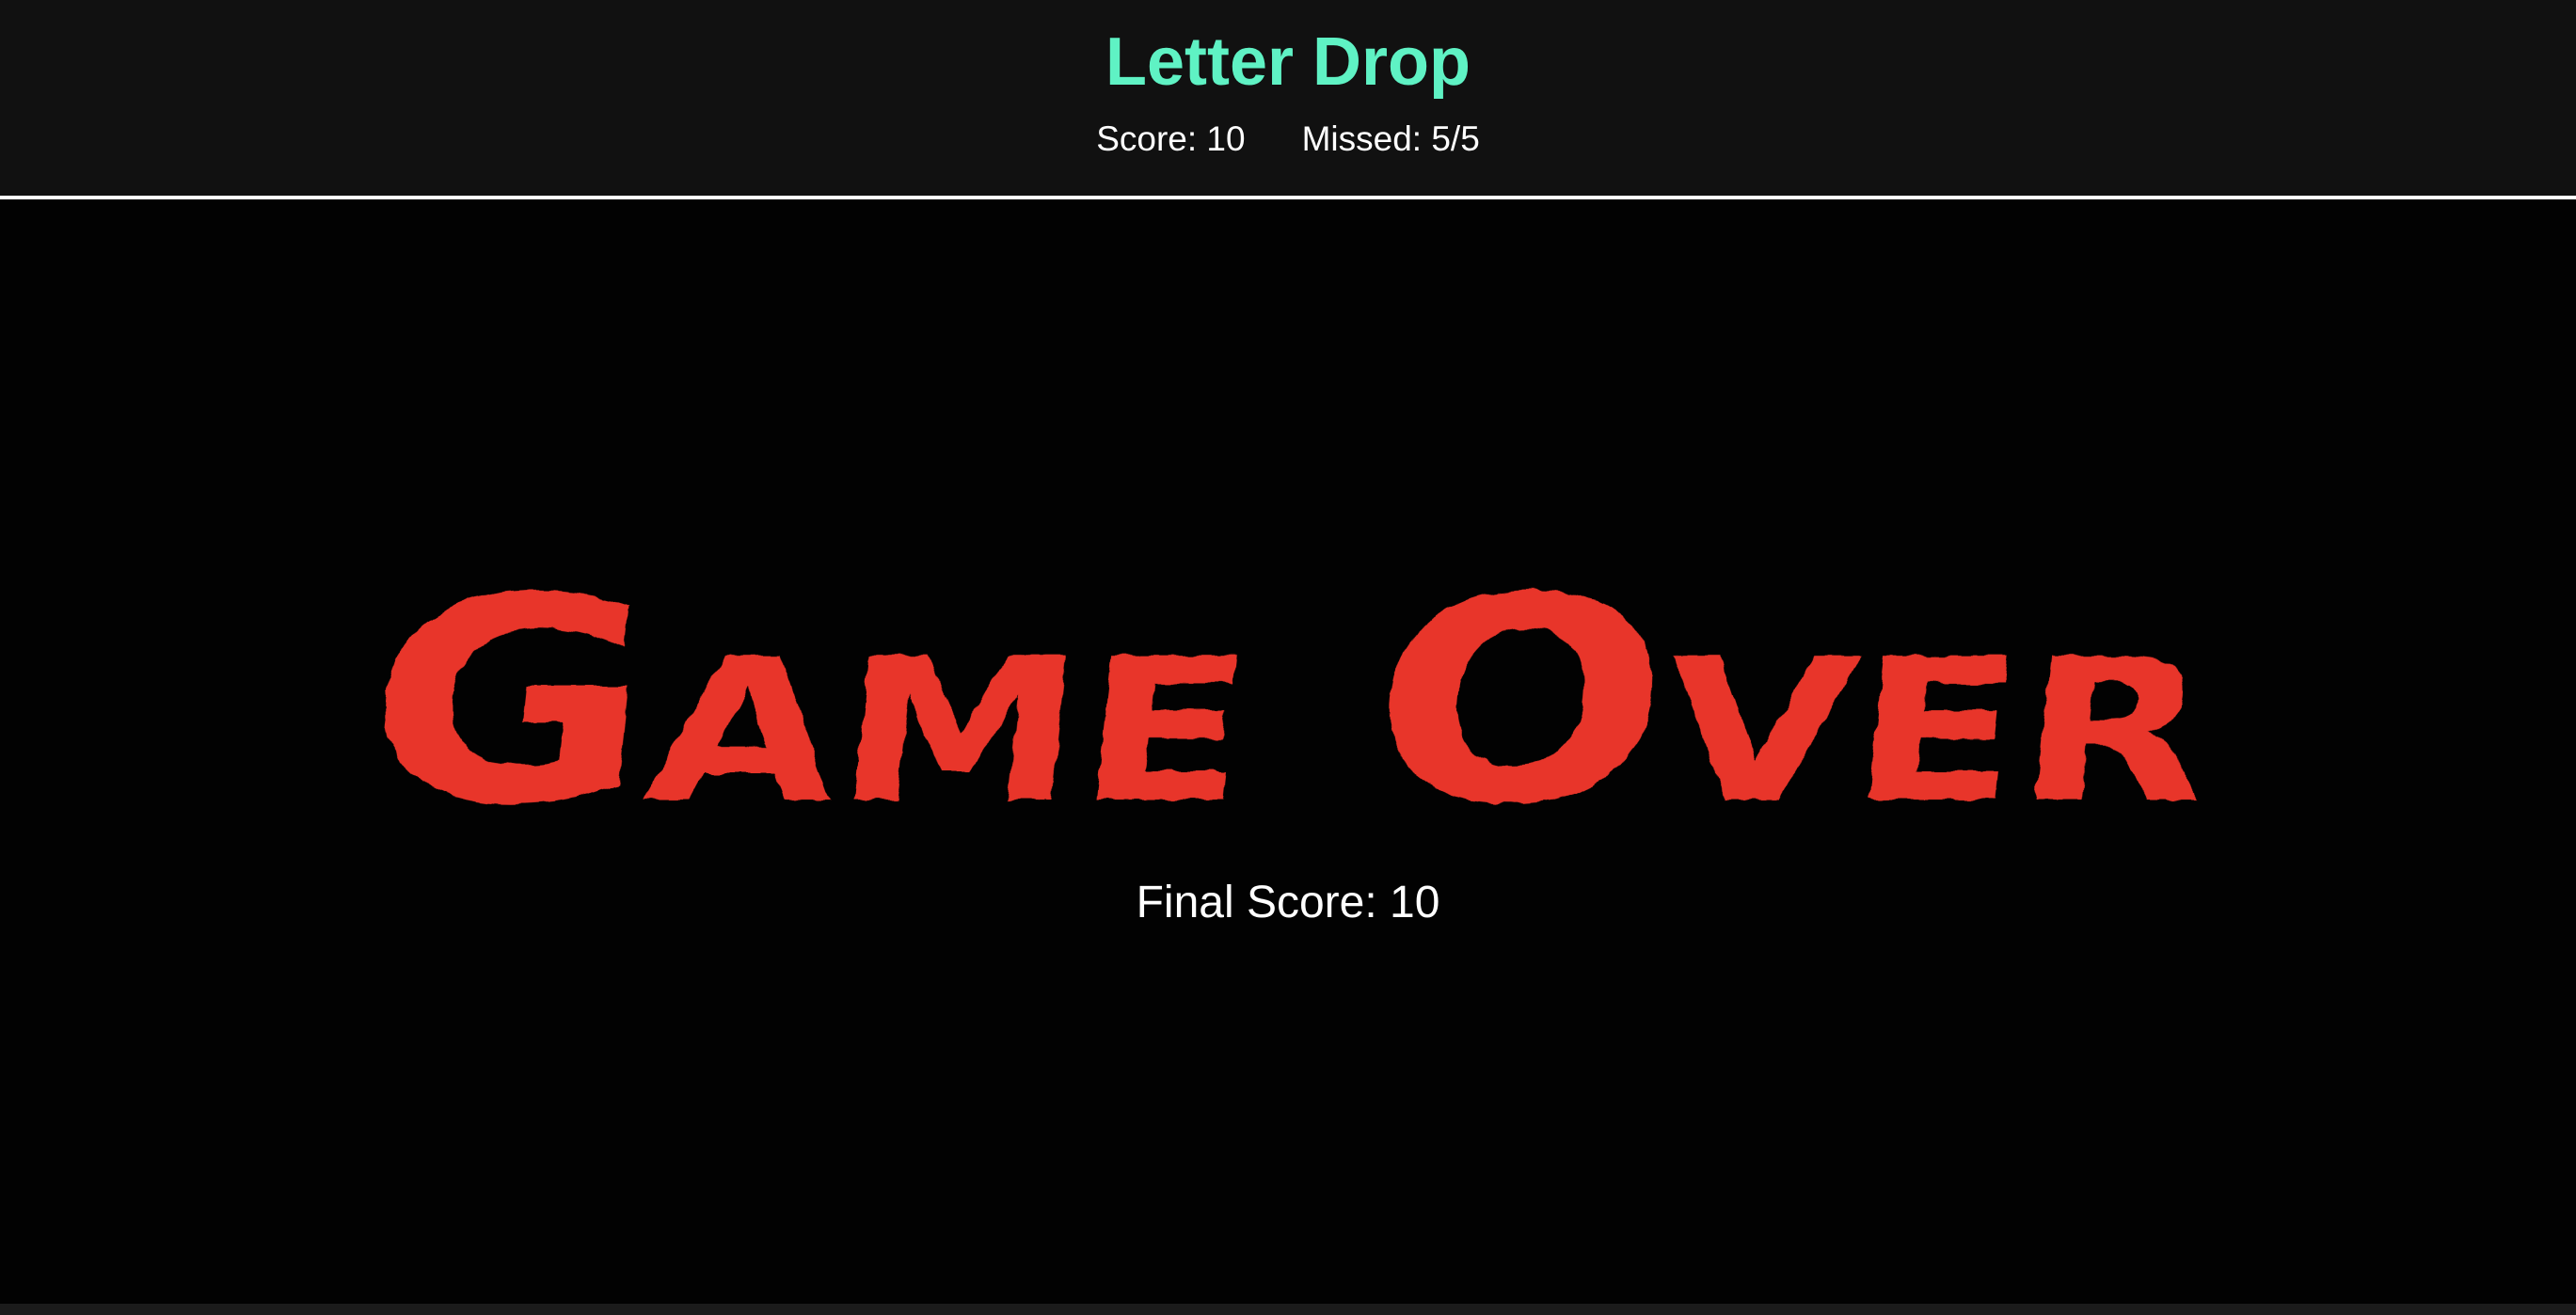 The height and width of the screenshot is (1315, 2576). Describe the element at coordinates (1288, 139) in the screenshot. I see `stats-bar: Score: 10 Missed: 5/5` at that location.